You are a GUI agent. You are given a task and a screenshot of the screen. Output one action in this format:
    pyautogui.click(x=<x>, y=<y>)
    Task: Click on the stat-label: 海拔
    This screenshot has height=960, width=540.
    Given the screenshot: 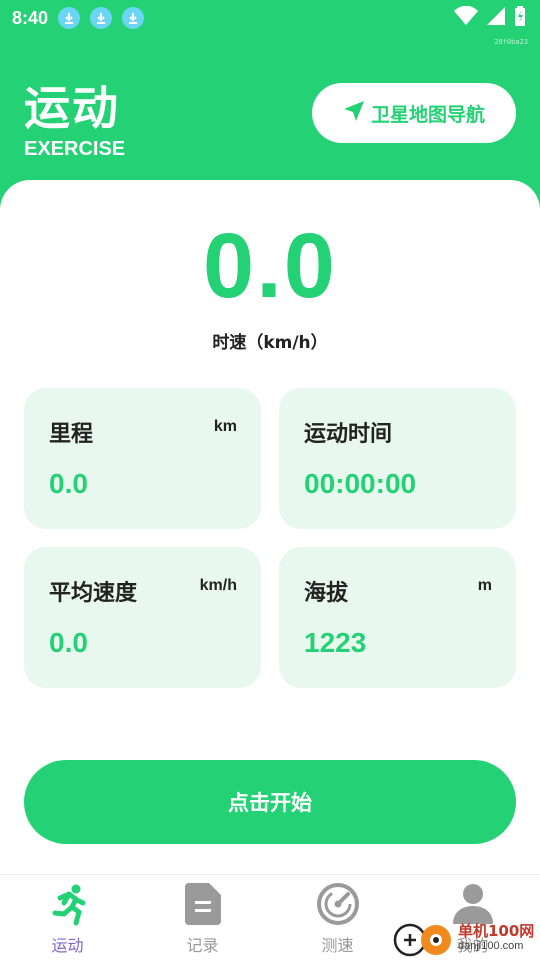 What is the action you would take?
    pyautogui.click(x=326, y=593)
    